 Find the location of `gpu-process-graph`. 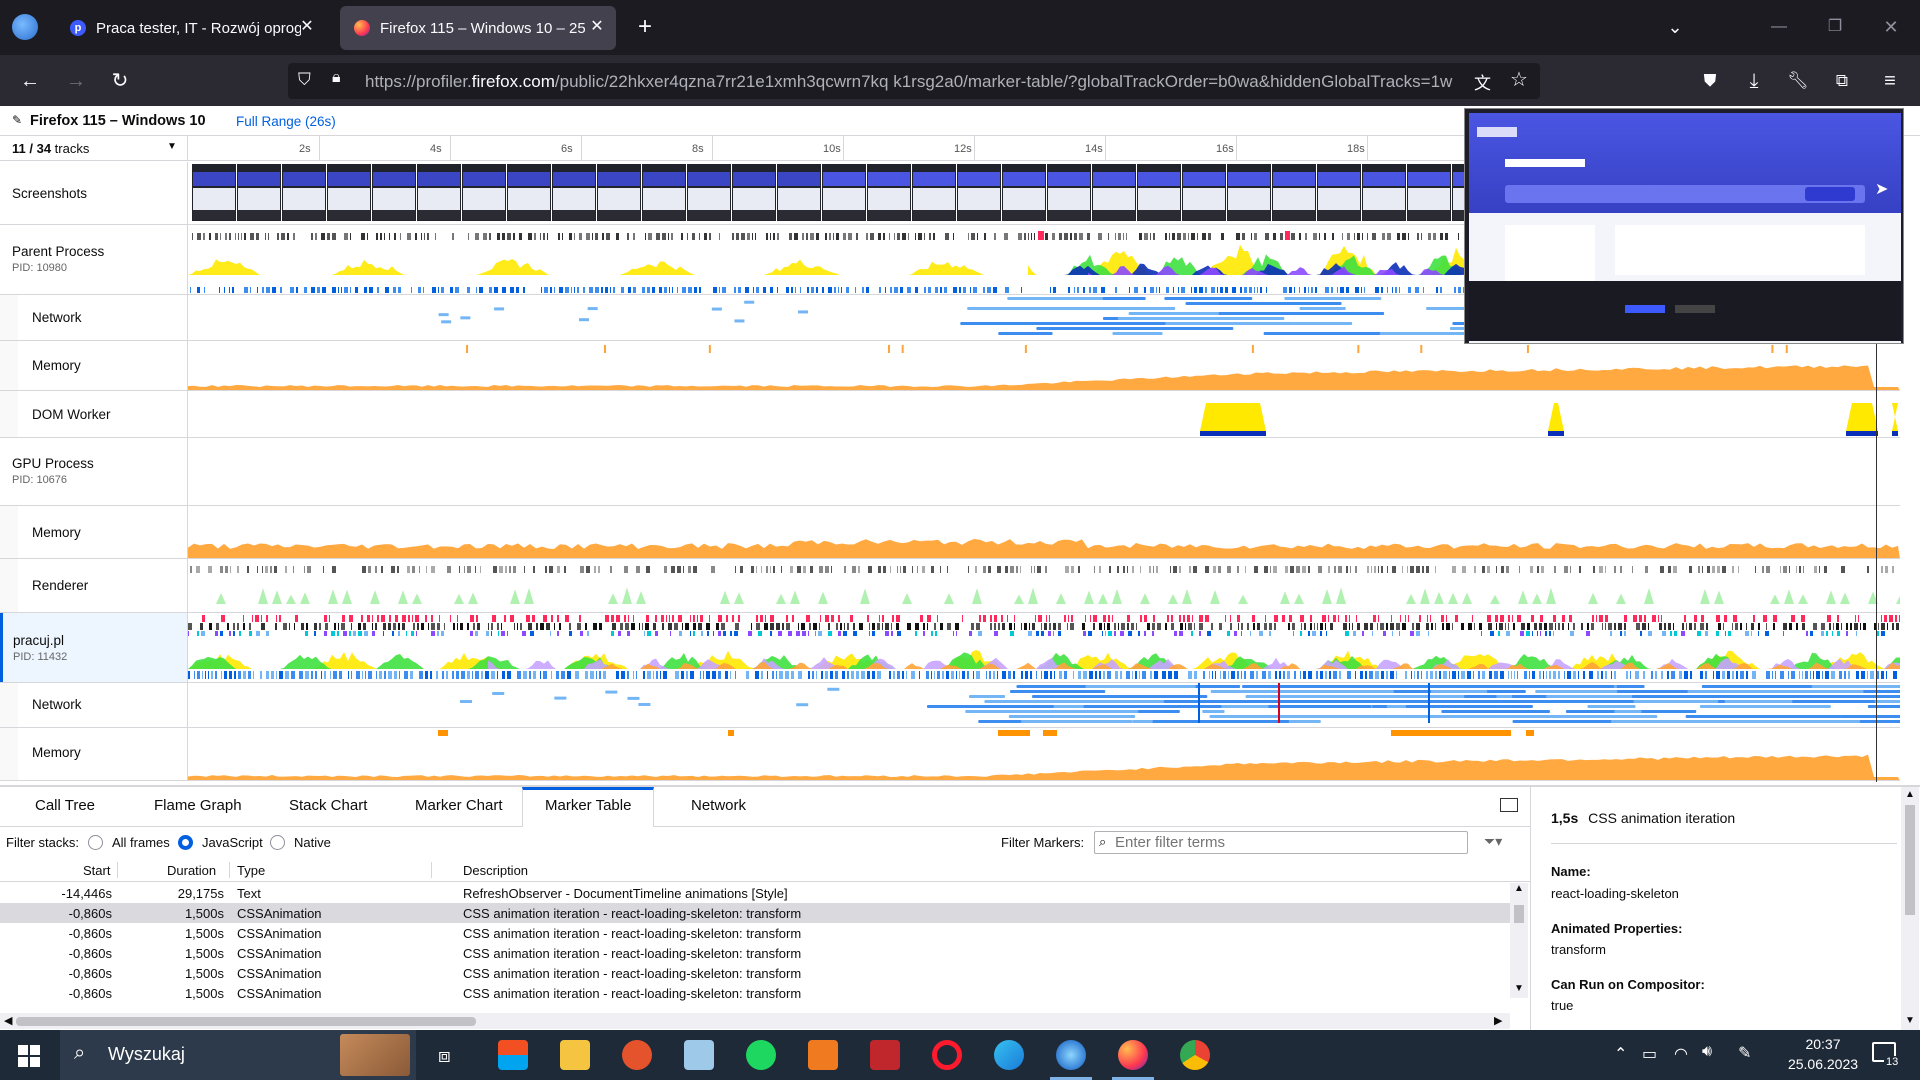

gpu-process-graph is located at coordinates (1044, 471).